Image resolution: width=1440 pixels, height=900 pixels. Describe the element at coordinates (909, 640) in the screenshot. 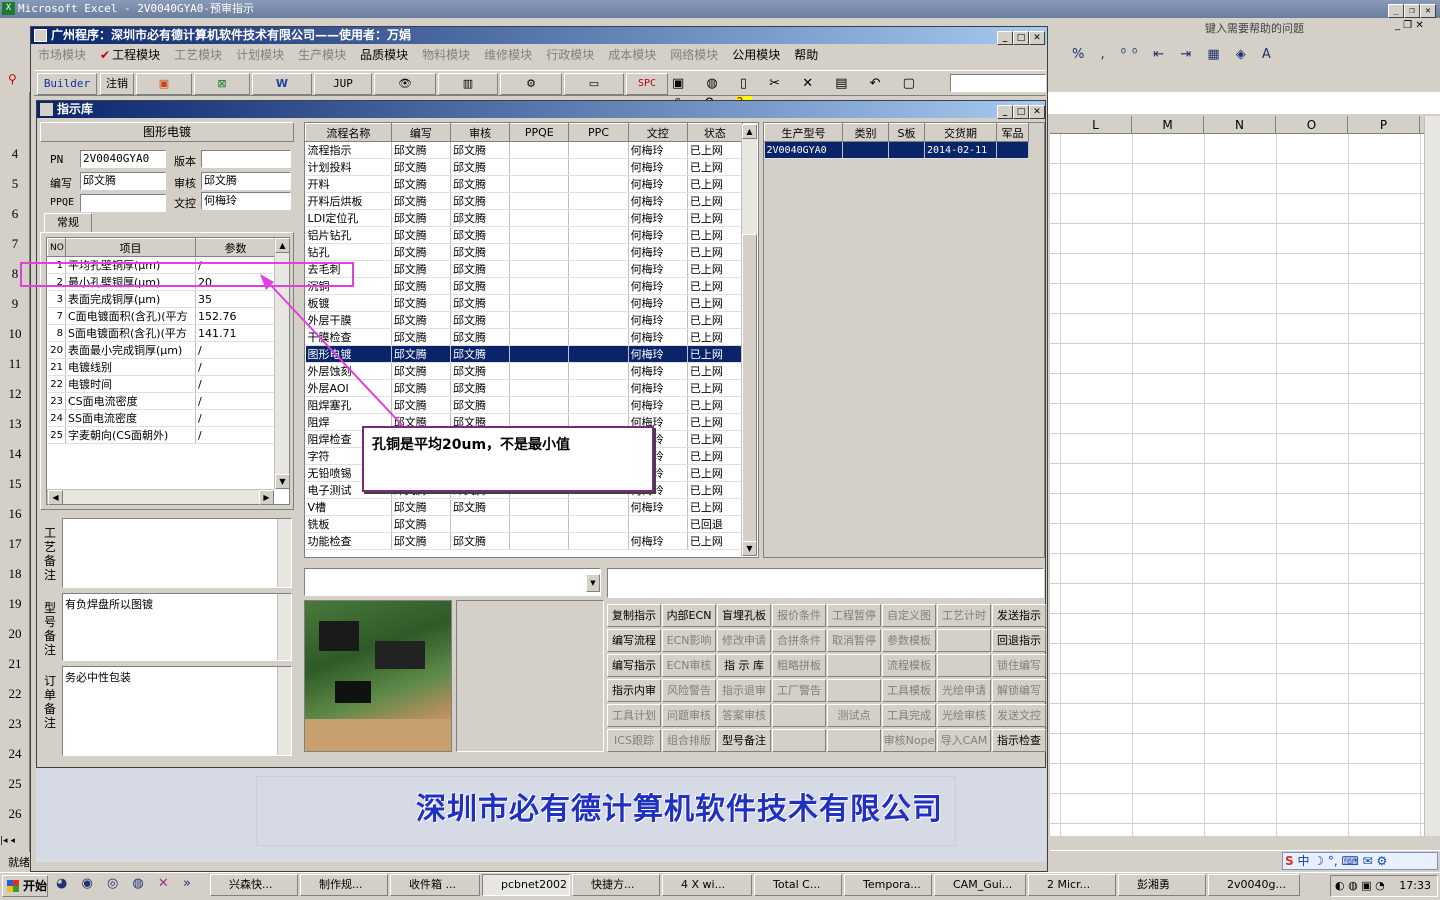

I see `op-button: 参数模板` at that location.